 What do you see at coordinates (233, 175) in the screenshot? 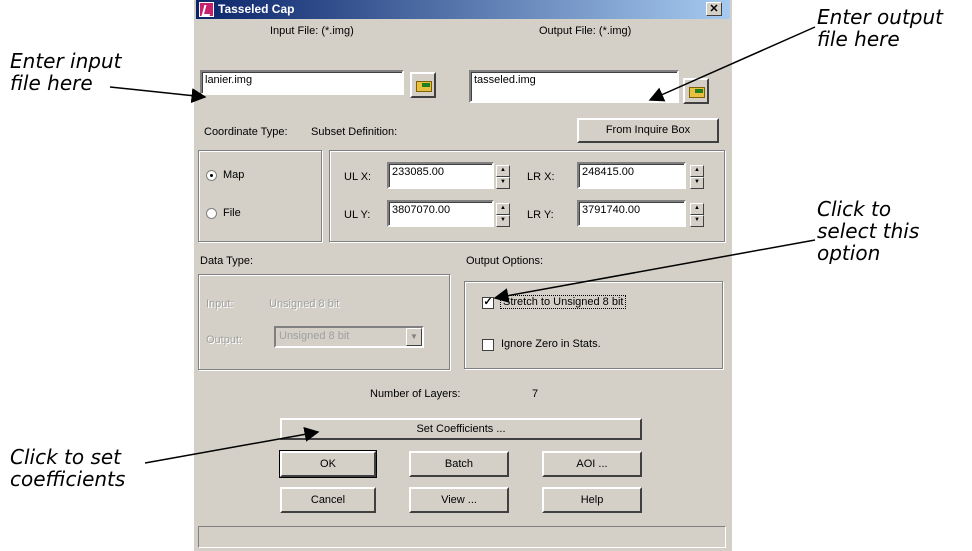
I see `radio-map-label: Map` at bounding box center [233, 175].